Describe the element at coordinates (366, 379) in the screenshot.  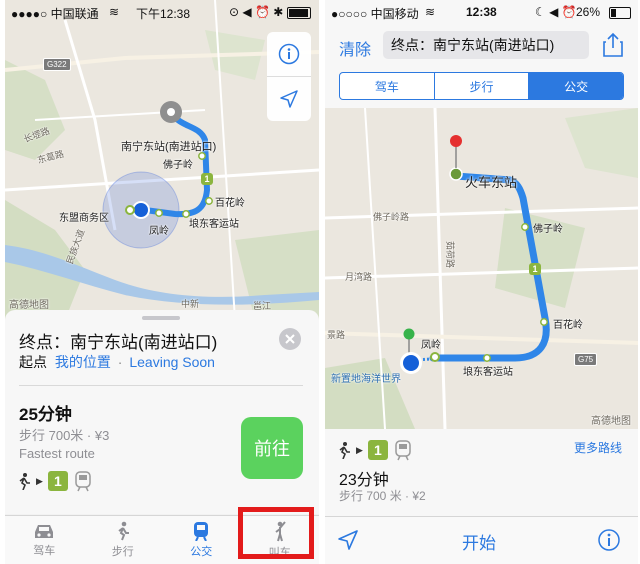
I see `map-label-ocean: 新置地海洋世界` at that location.